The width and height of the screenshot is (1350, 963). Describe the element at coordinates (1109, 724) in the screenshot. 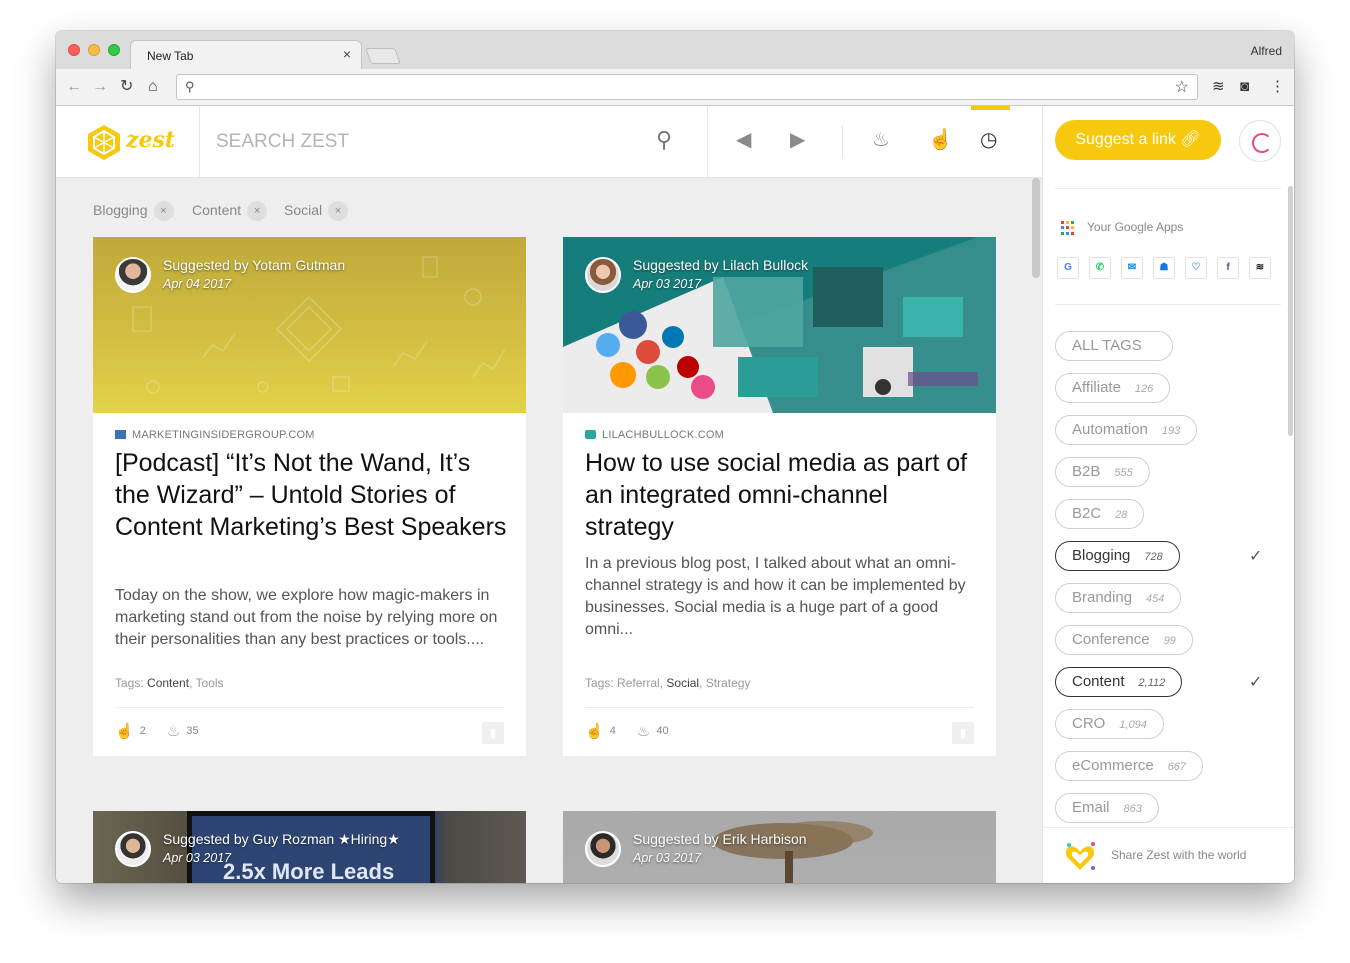

I see `tag-pill-cro: CRO 1,094` at that location.